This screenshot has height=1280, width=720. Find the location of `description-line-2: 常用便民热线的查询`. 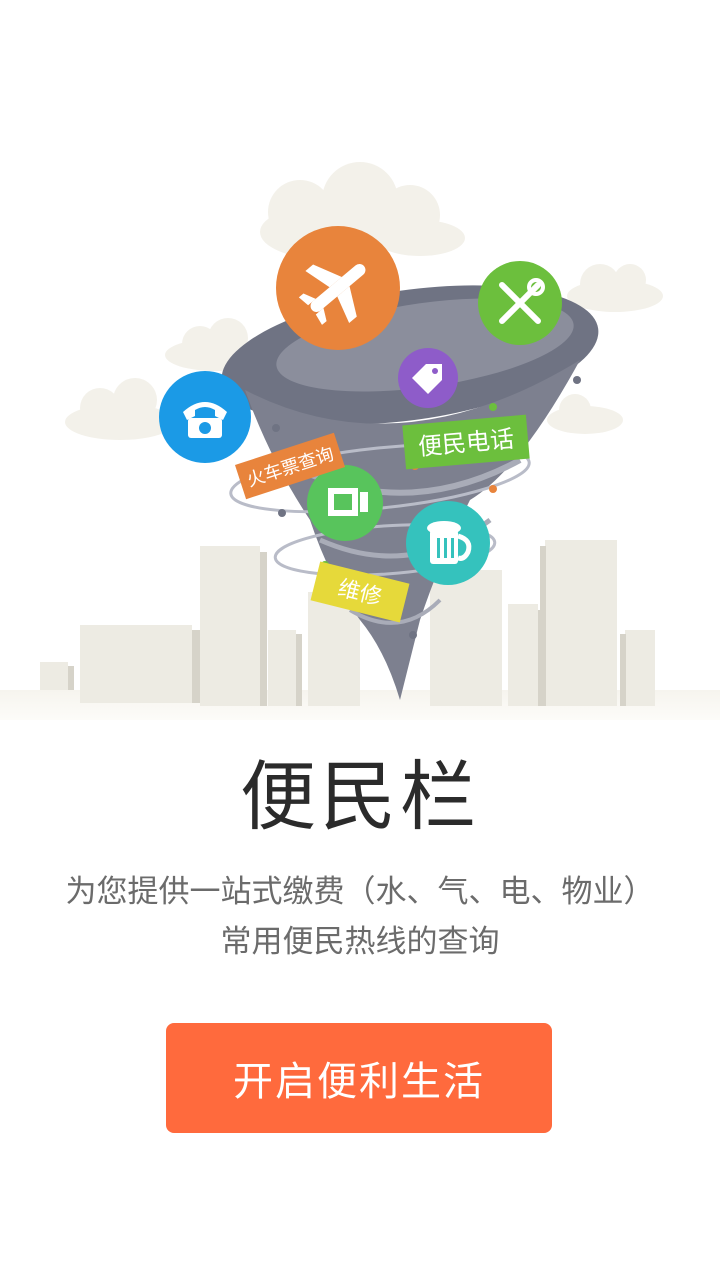

description-line-2: 常用便民热线的查询 is located at coordinates (360, 942).